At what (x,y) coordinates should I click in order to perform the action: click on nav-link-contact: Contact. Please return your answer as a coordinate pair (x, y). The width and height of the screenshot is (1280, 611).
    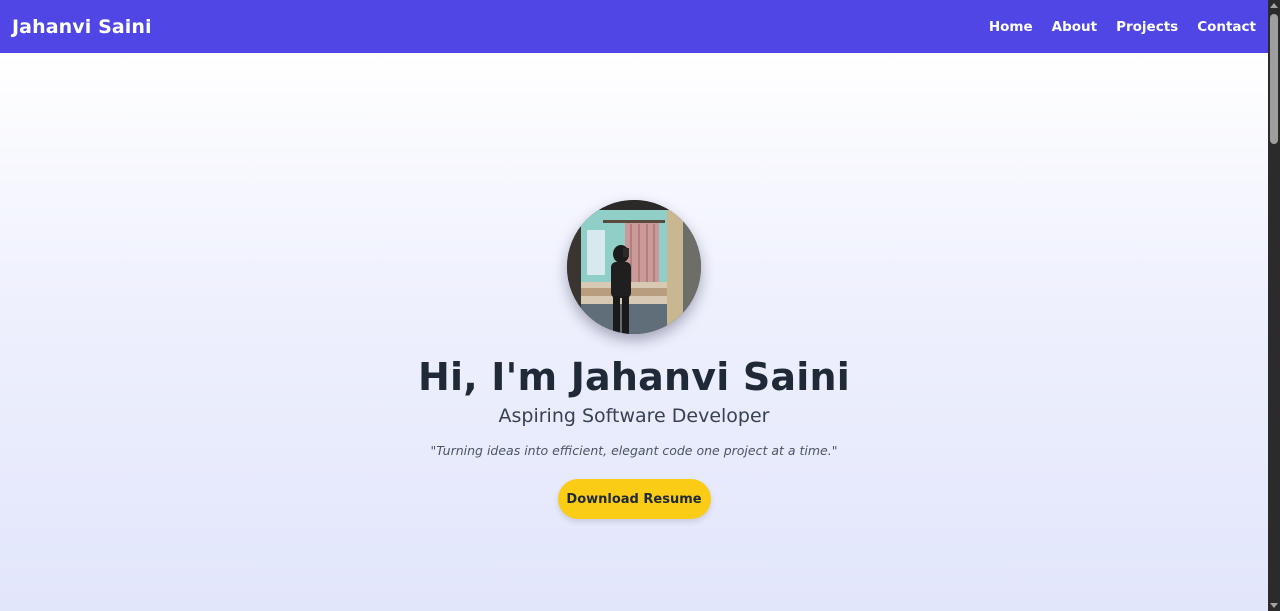
    Looking at the image, I should click on (1226, 27).